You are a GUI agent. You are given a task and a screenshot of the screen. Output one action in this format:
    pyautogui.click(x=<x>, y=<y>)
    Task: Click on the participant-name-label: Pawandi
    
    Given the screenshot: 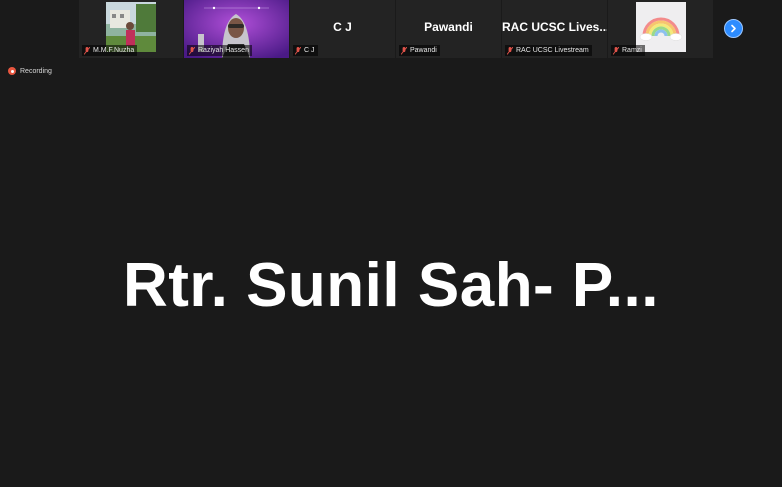 What is the action you would take?
    pyautogui.click(x=419, y=50)
    